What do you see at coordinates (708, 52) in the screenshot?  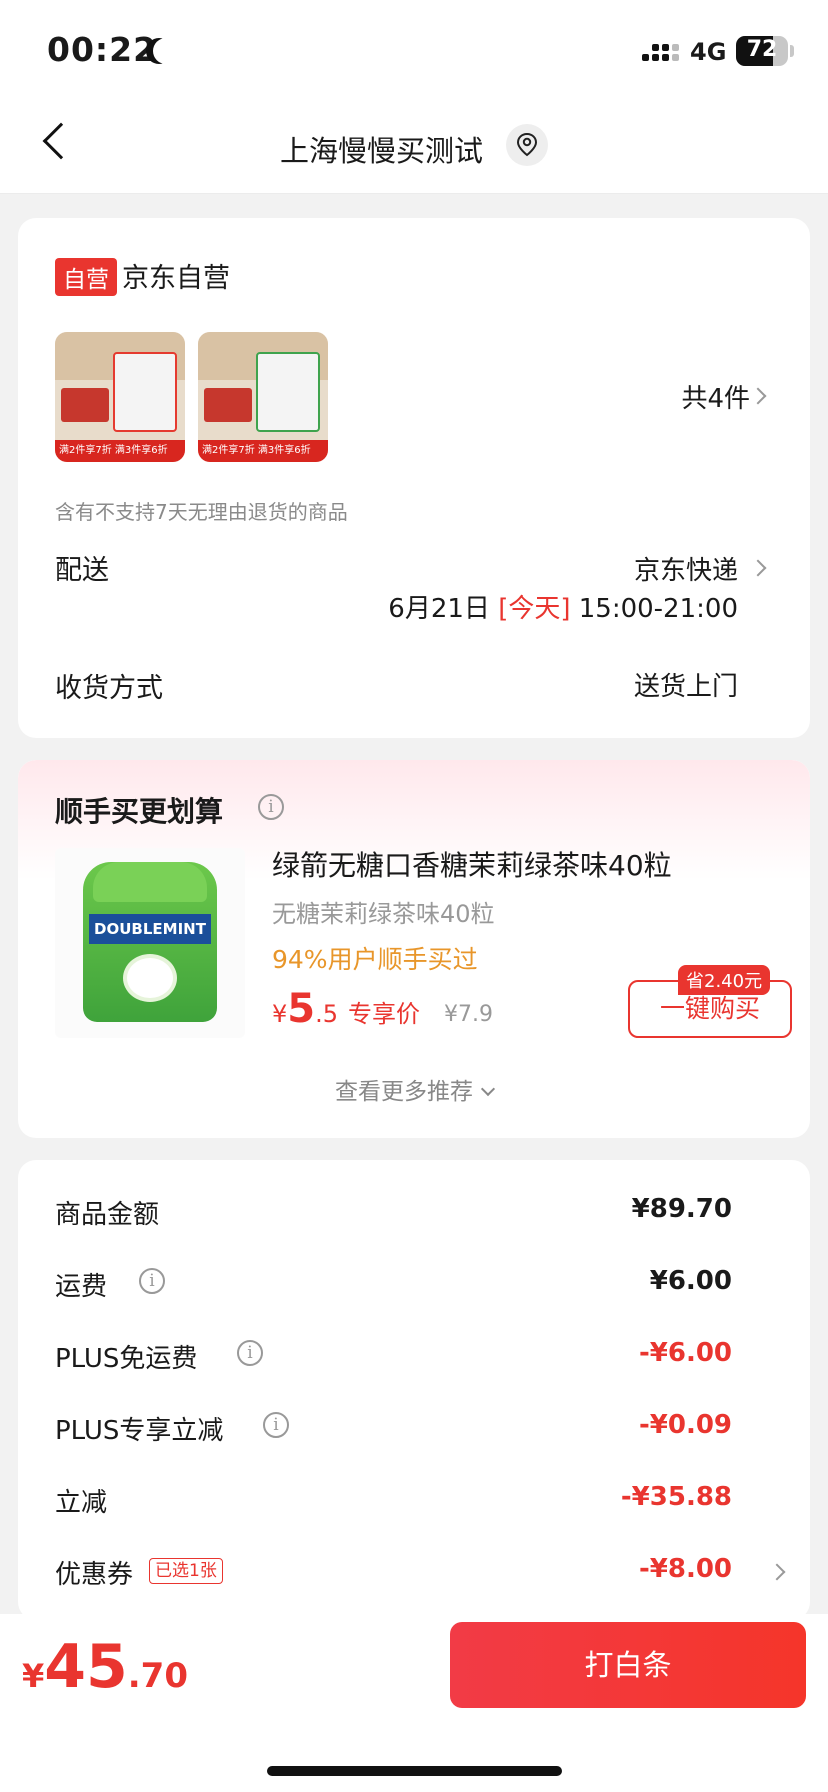 I see `network-type: 4G` at bounding box center [708, 52].